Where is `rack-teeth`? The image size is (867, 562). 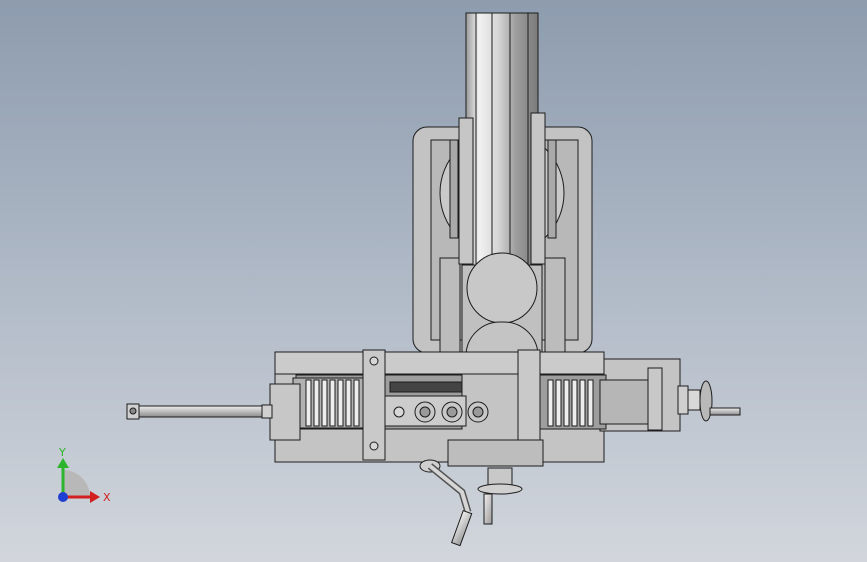 rack-teeth is located at coordinates (426, 387).